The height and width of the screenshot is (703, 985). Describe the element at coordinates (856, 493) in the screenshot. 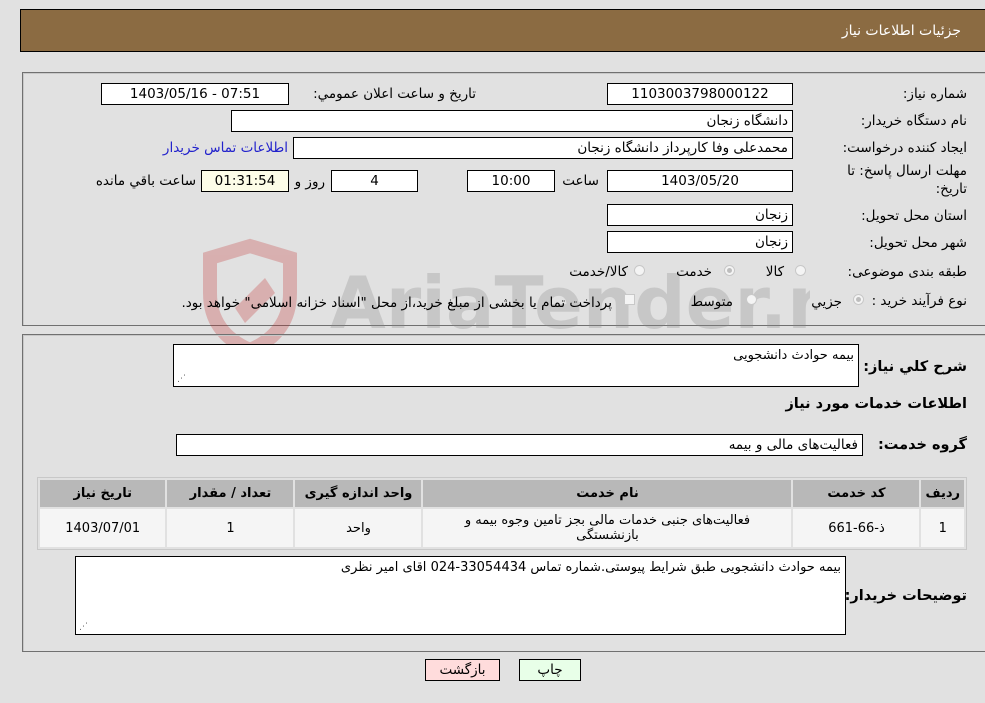

I see `col-header-service-code: کد خدمت` at that location.